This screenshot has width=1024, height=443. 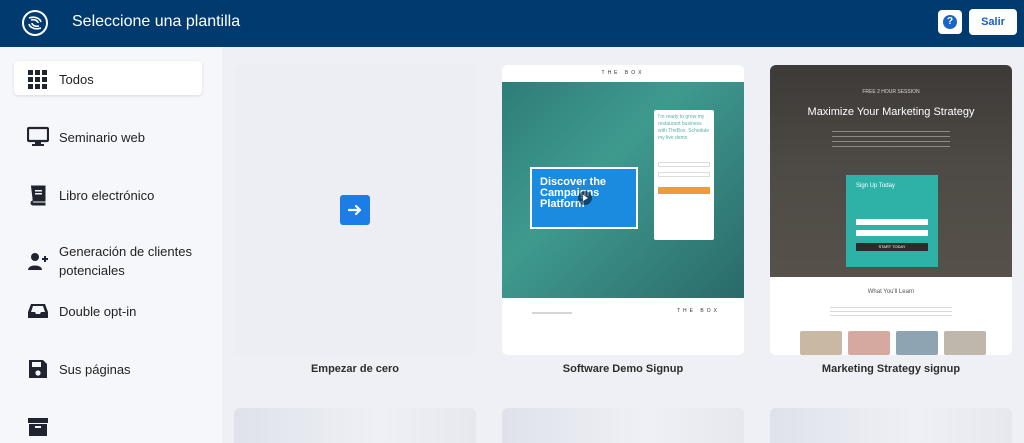 What do you see at coordinates (698, 311) in the screenshot?
I see `thumb-footer-brand: THE BOX` at bounding box center [698, 311].